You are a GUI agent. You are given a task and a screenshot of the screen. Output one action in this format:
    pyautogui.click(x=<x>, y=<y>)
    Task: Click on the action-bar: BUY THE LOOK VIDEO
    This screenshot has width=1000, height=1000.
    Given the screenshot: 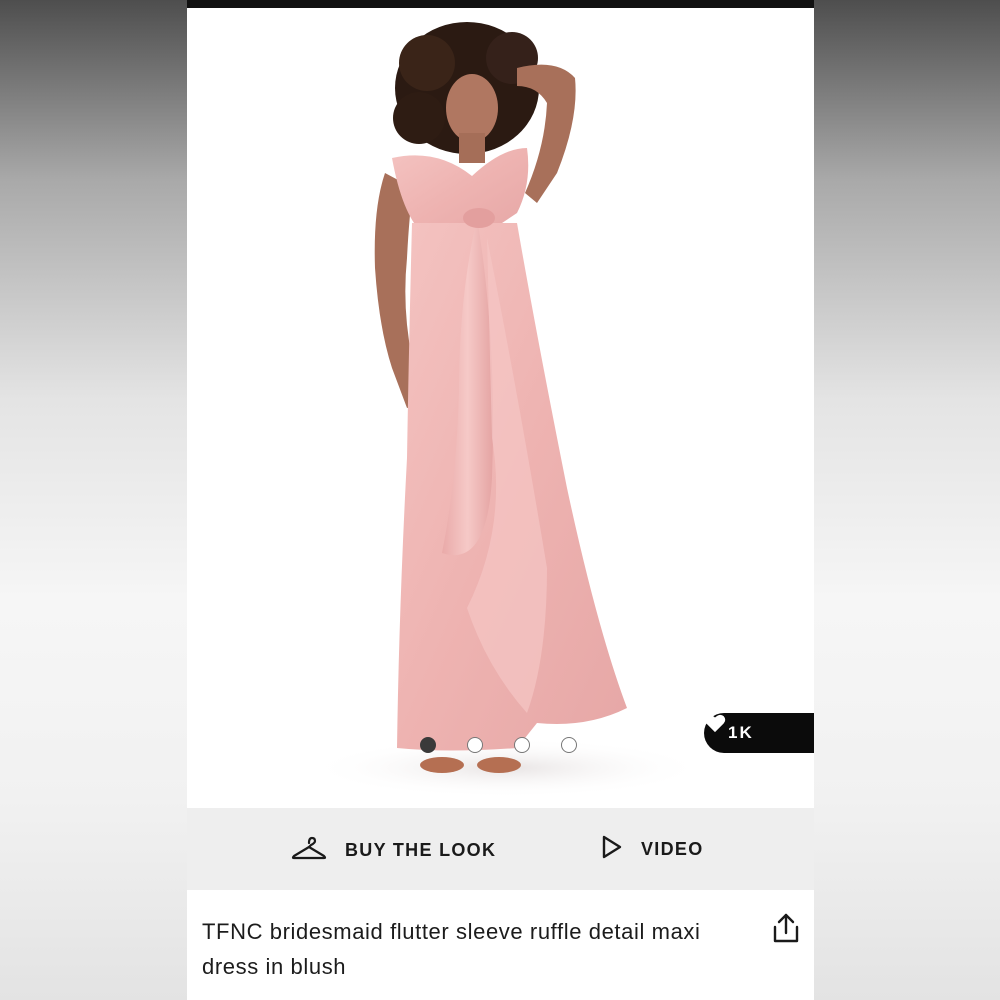 What is the action you would take?
    pyautogui.click(x=500, y=849)
    